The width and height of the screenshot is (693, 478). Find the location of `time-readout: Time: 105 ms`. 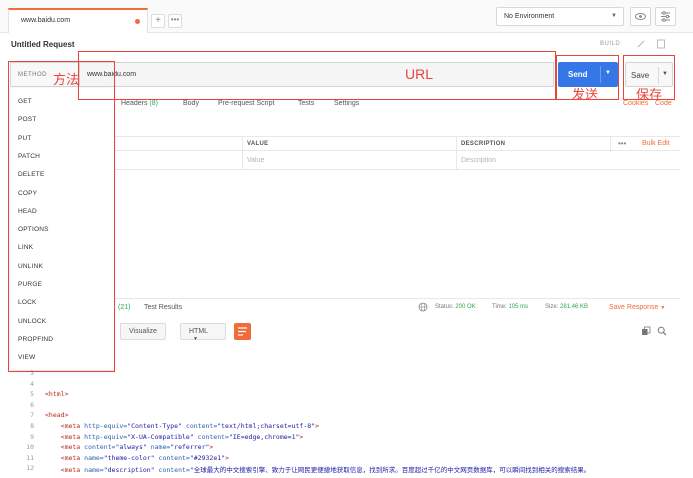

time-readout: Time: 105 ms is located at coordinates (510, 307).